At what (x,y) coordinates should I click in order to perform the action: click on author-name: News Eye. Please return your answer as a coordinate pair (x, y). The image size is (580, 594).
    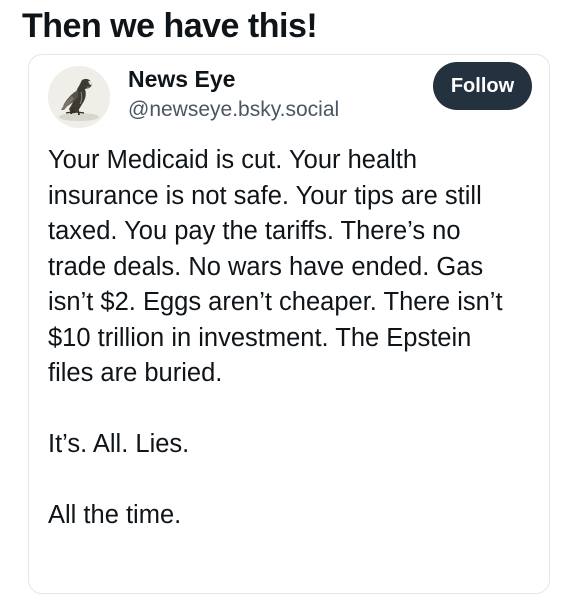
    Looking at the image, I should click on (181, 79).